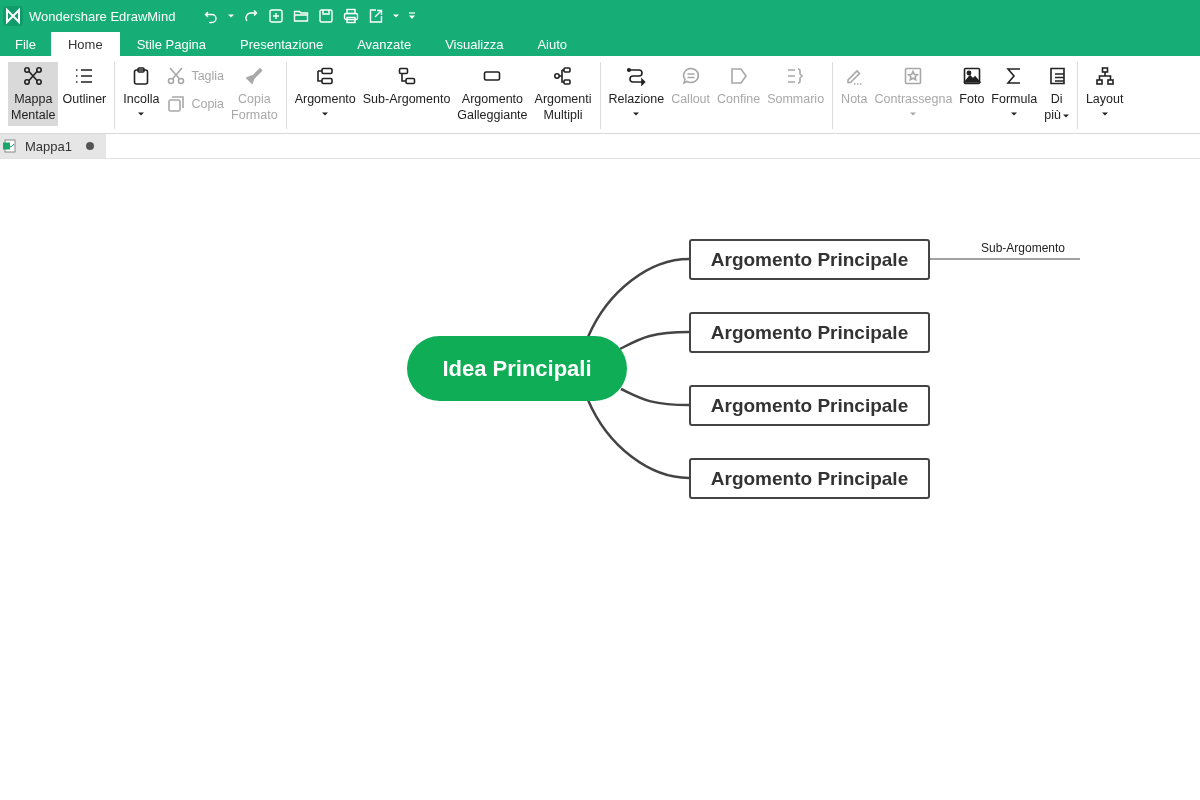 This screenshot has height=800, width=1200. I want to click on document-tab: Mappa1, so click(53, 146).